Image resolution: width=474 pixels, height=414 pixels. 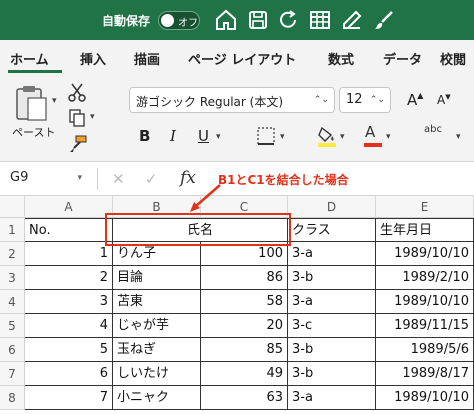 What do you see at coordinates (47, 179) in the screenshot?
I see `name-box: G9 ▾` at bounding box center [47, 179].